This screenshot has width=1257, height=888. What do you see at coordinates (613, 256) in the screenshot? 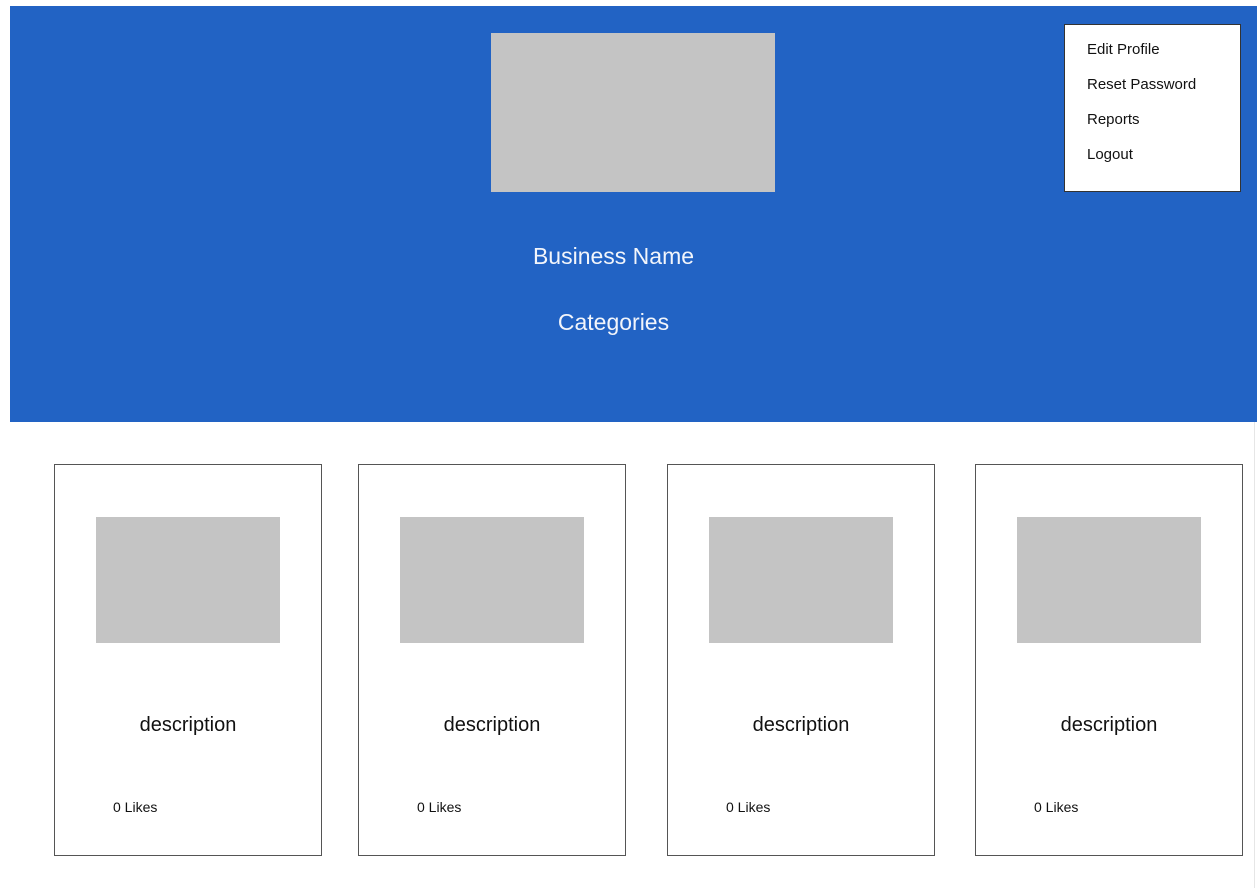
I see `business-name: Business Name` at bounding box center [613, 256].